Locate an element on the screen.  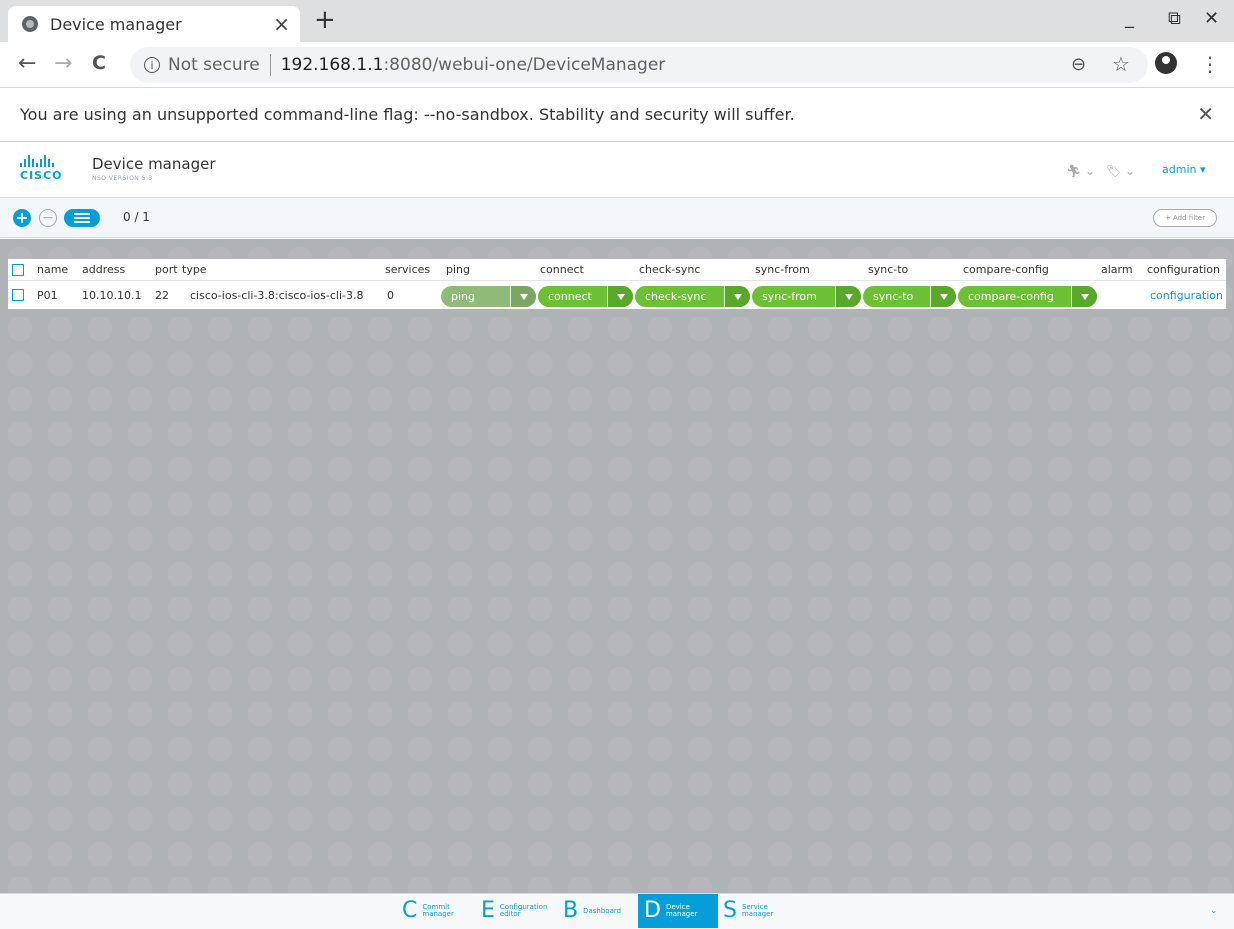
dock-letter: S is located at coordinates (730, 910).